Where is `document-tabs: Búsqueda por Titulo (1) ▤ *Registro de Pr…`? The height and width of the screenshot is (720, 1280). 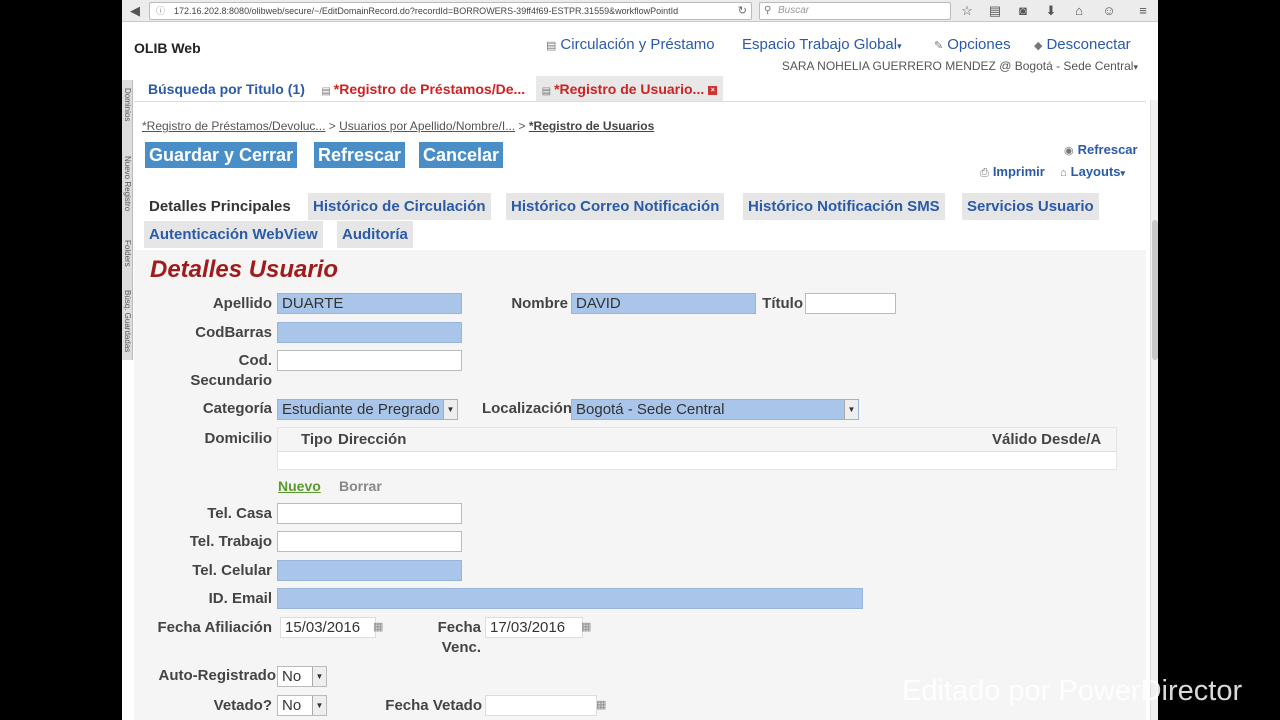
document-tabs: Búsqueda por Titulo (1) ▤ *Registro de Pr… is located at coordinates (433, 89).